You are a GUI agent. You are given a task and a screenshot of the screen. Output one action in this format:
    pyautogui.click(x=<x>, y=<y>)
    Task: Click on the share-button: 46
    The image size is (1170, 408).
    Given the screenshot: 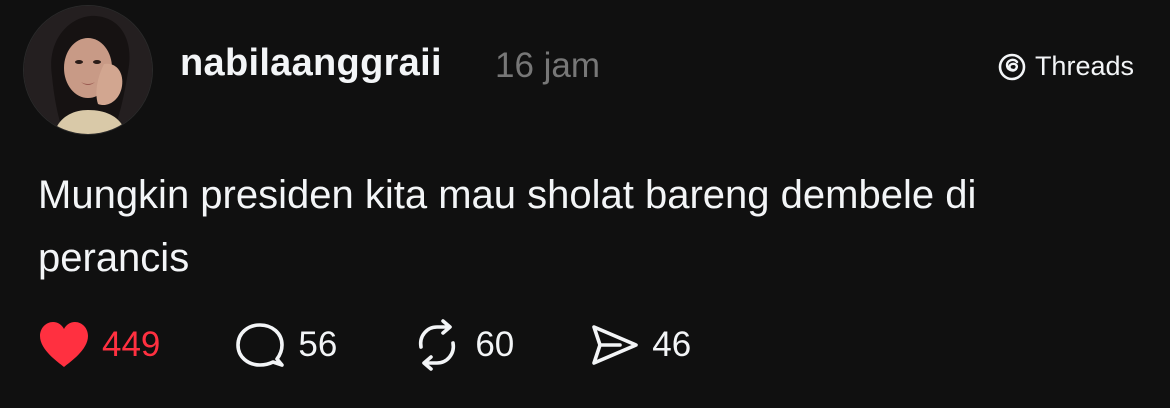 What is the action you would take?
    pyautogui.click(x=638, y=345)
    